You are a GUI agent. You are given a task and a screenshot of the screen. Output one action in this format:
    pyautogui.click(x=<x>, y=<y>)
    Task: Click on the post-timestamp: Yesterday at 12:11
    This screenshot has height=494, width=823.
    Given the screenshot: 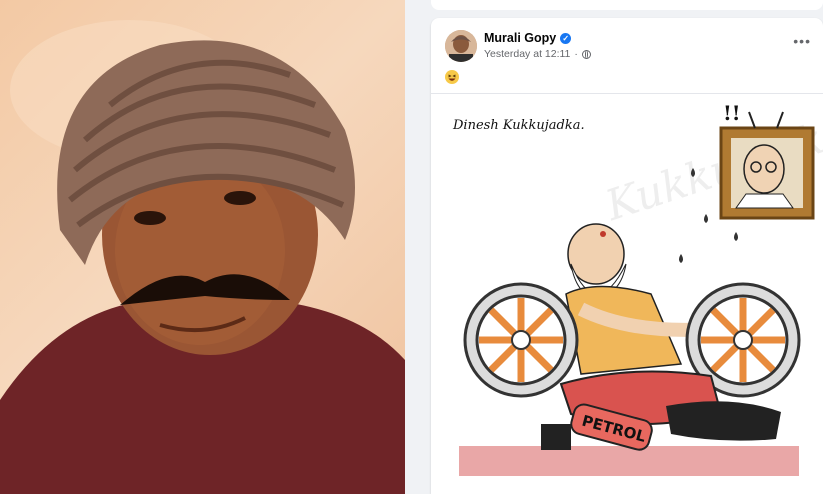 What is the action you would take?
    pyautogui.click(x=527, y=54)
    